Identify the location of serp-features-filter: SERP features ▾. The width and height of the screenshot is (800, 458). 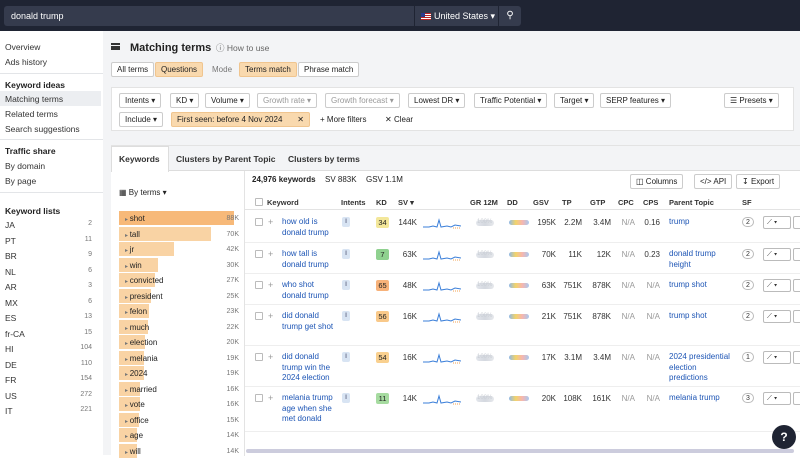
(636, 100).